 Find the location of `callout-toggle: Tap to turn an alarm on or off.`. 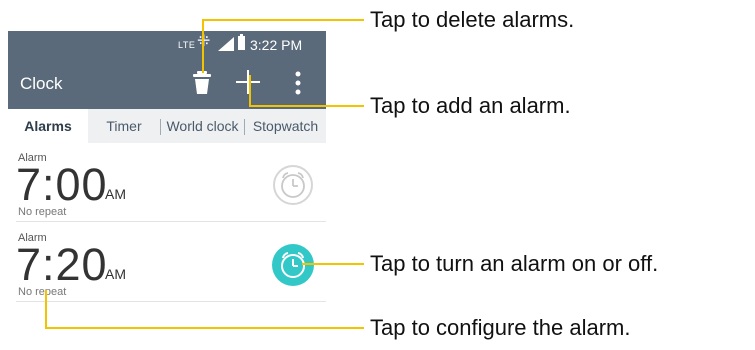

callout-toggle: Tap to turn an alarm on or off. is located at coordinates (514, 263).